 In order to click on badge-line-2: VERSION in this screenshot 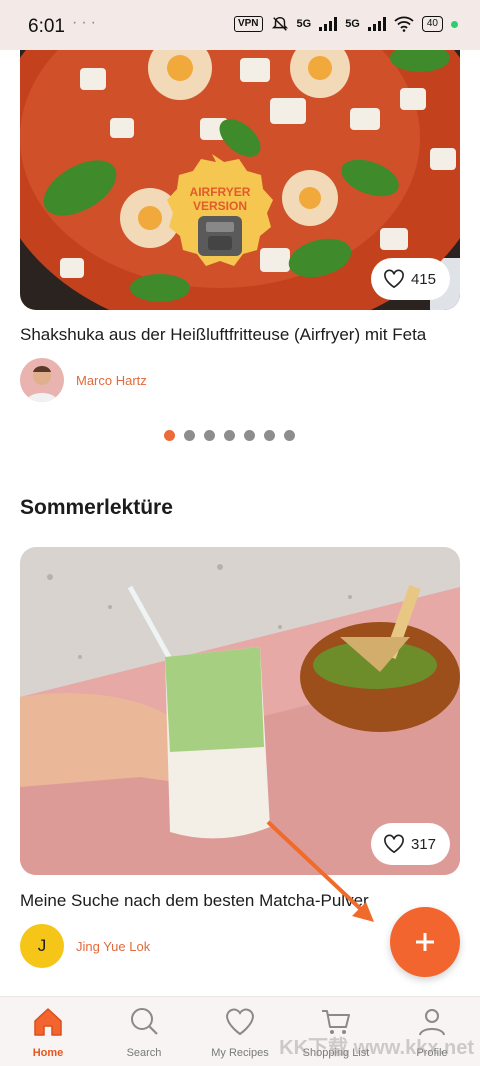, I will do `click(220, 206)`.